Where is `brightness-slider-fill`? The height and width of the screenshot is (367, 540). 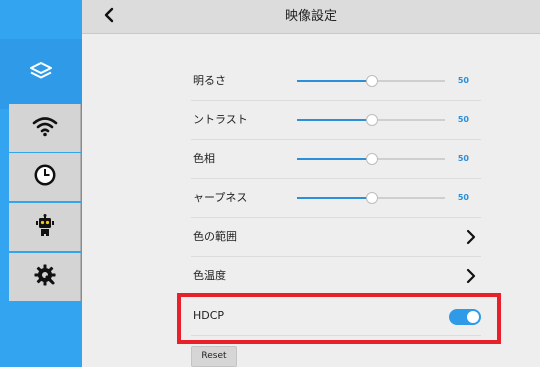
brightness-slider-fill is located at coordinates (334, 81).